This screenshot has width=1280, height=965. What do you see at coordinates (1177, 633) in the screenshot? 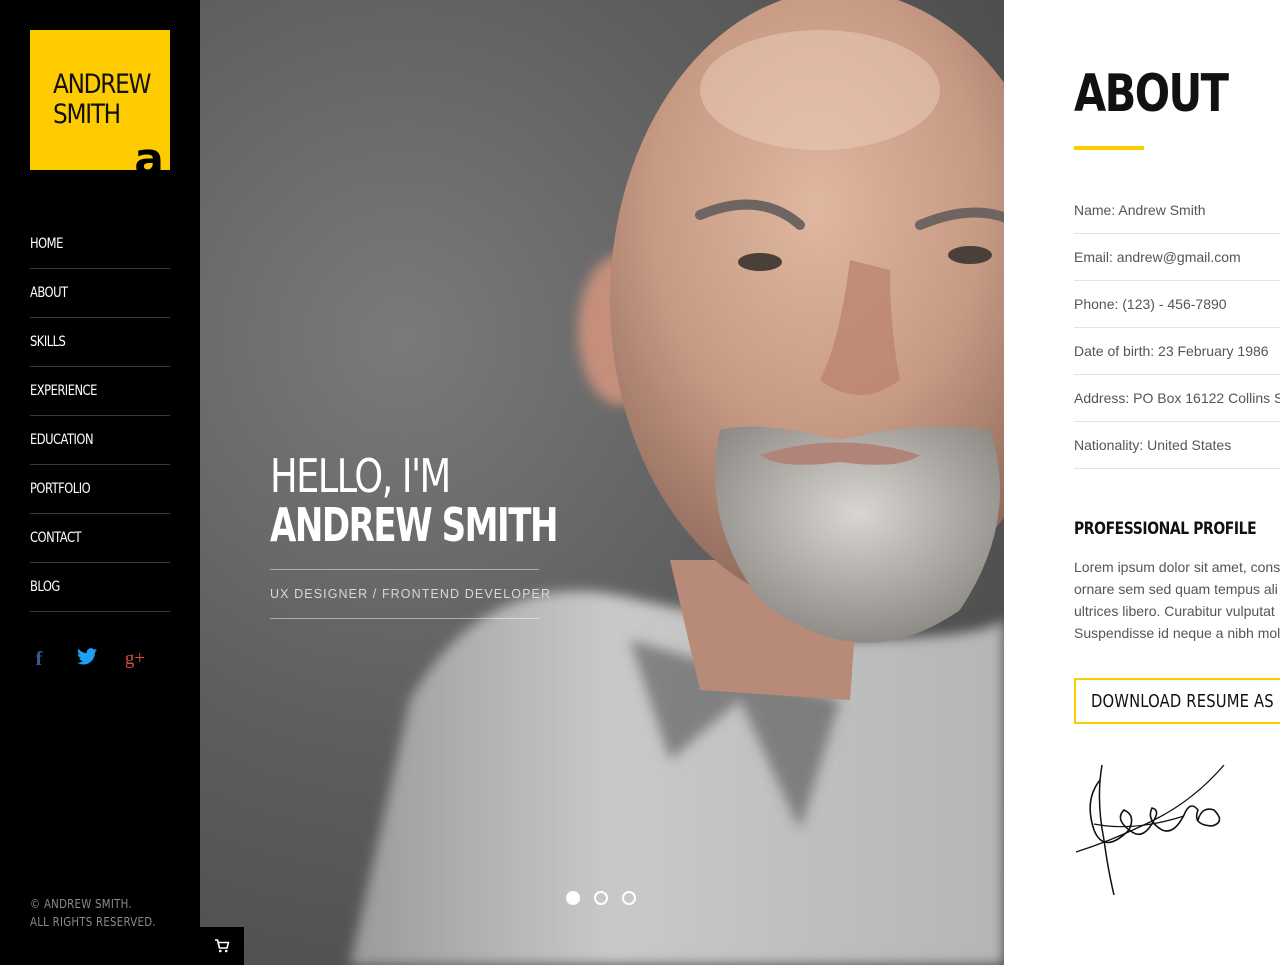
I see `profile-line: Suspendisse id neque a nibh mol` at bounding box center [1177, 633].